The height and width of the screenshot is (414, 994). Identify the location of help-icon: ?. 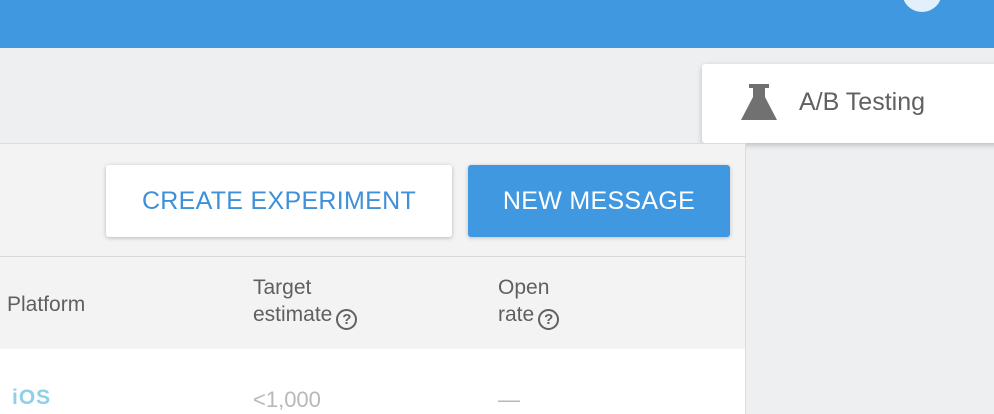
(922, 6).